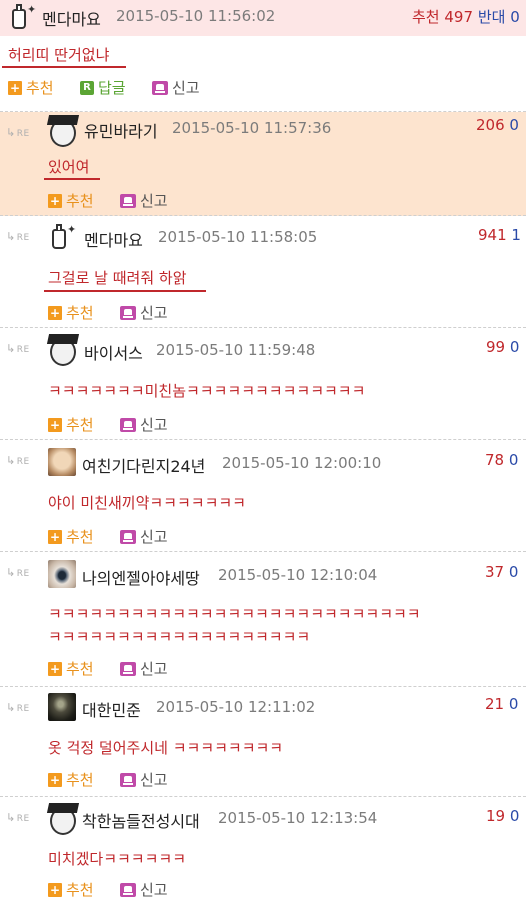 The width and height of the screenshot is (526, 900). I want to click on comment-date: 2015-05-10 11:58:05, so click(238, 237).